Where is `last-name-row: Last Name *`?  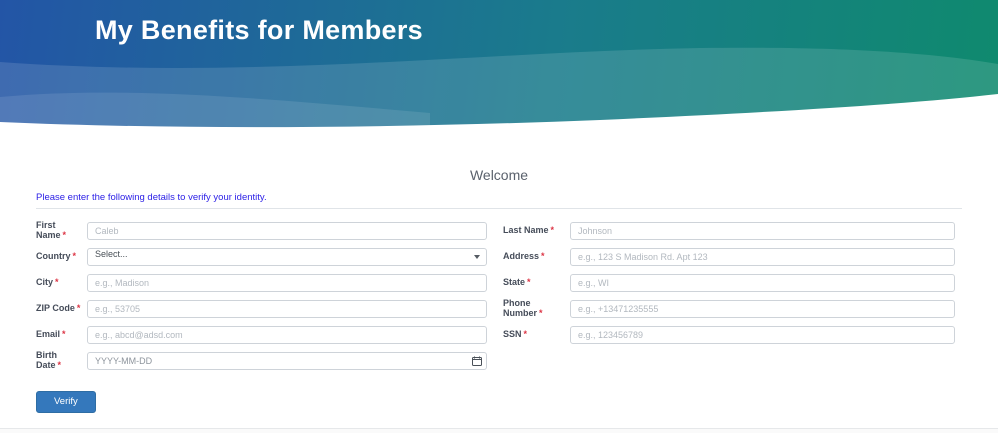
last-name-row: Last Name * is located at coordinates (729, 231).